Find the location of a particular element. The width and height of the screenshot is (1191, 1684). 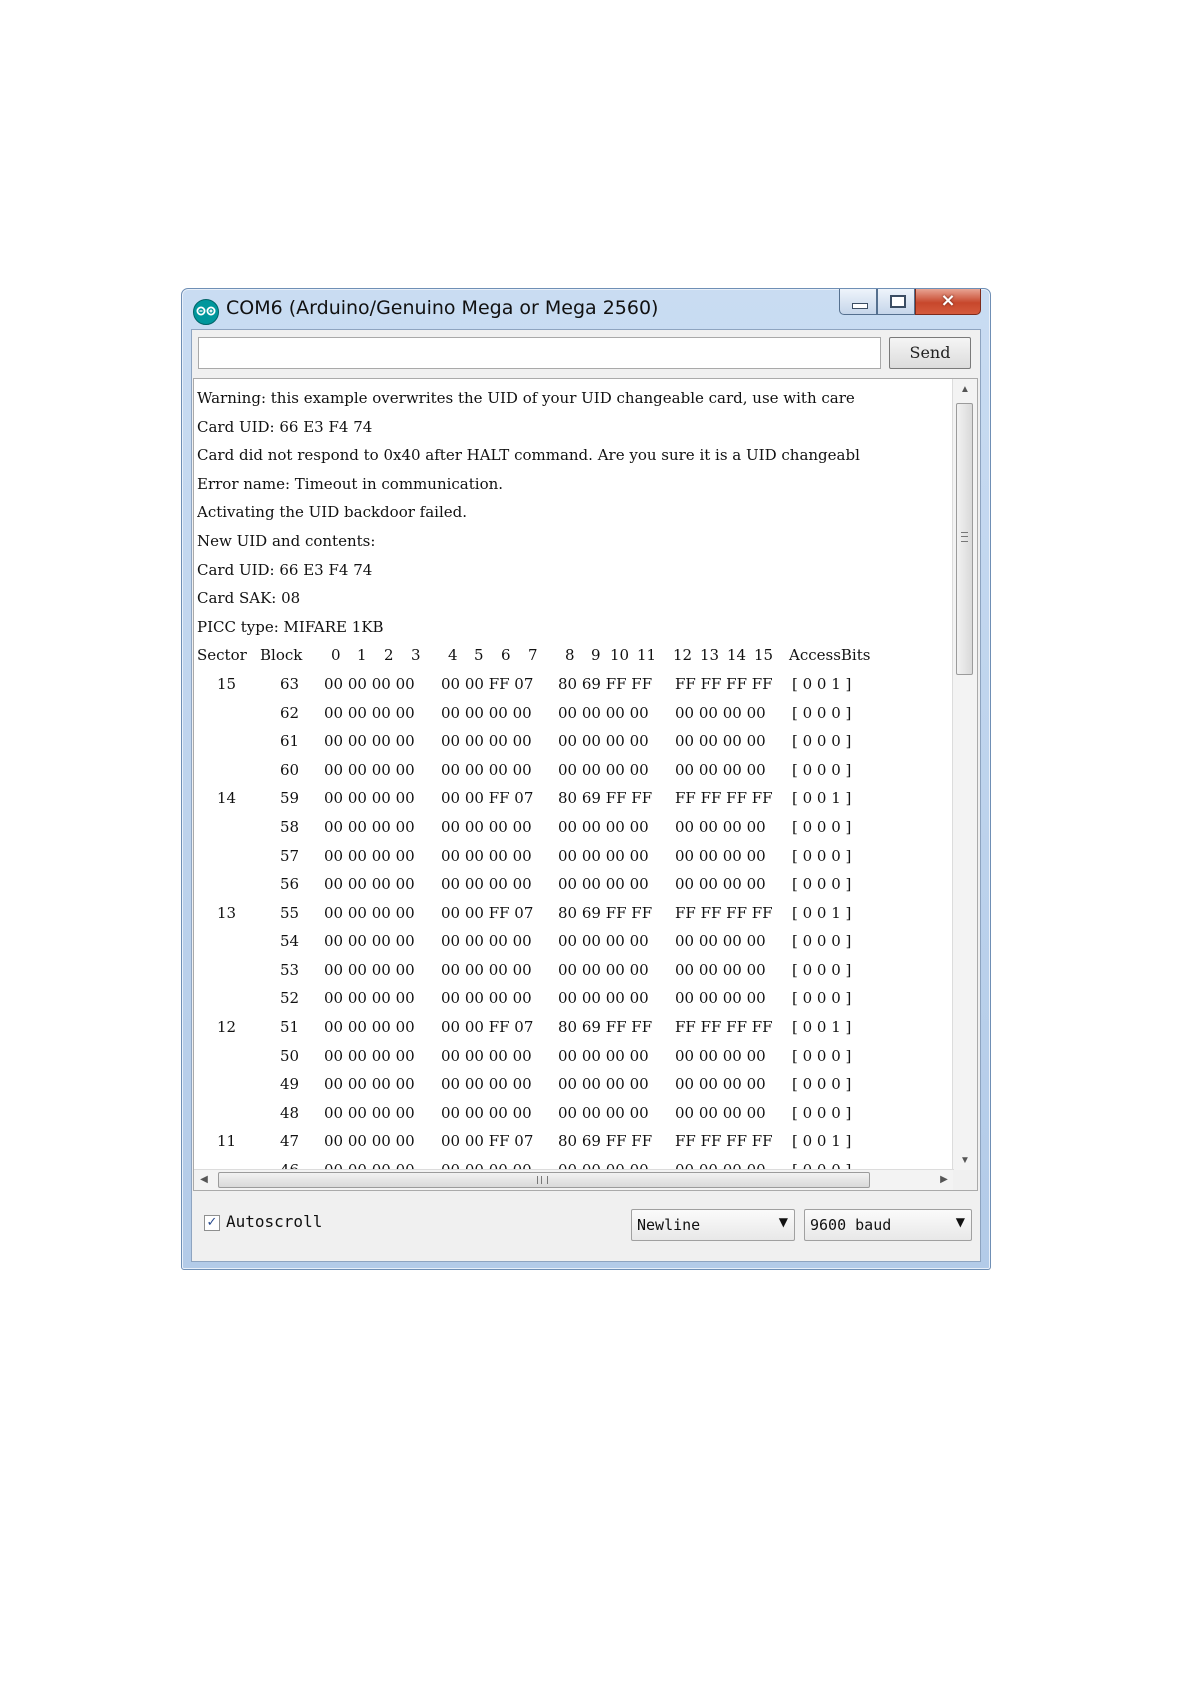

block-cell: 47 is located at coordinates (290, 1141).